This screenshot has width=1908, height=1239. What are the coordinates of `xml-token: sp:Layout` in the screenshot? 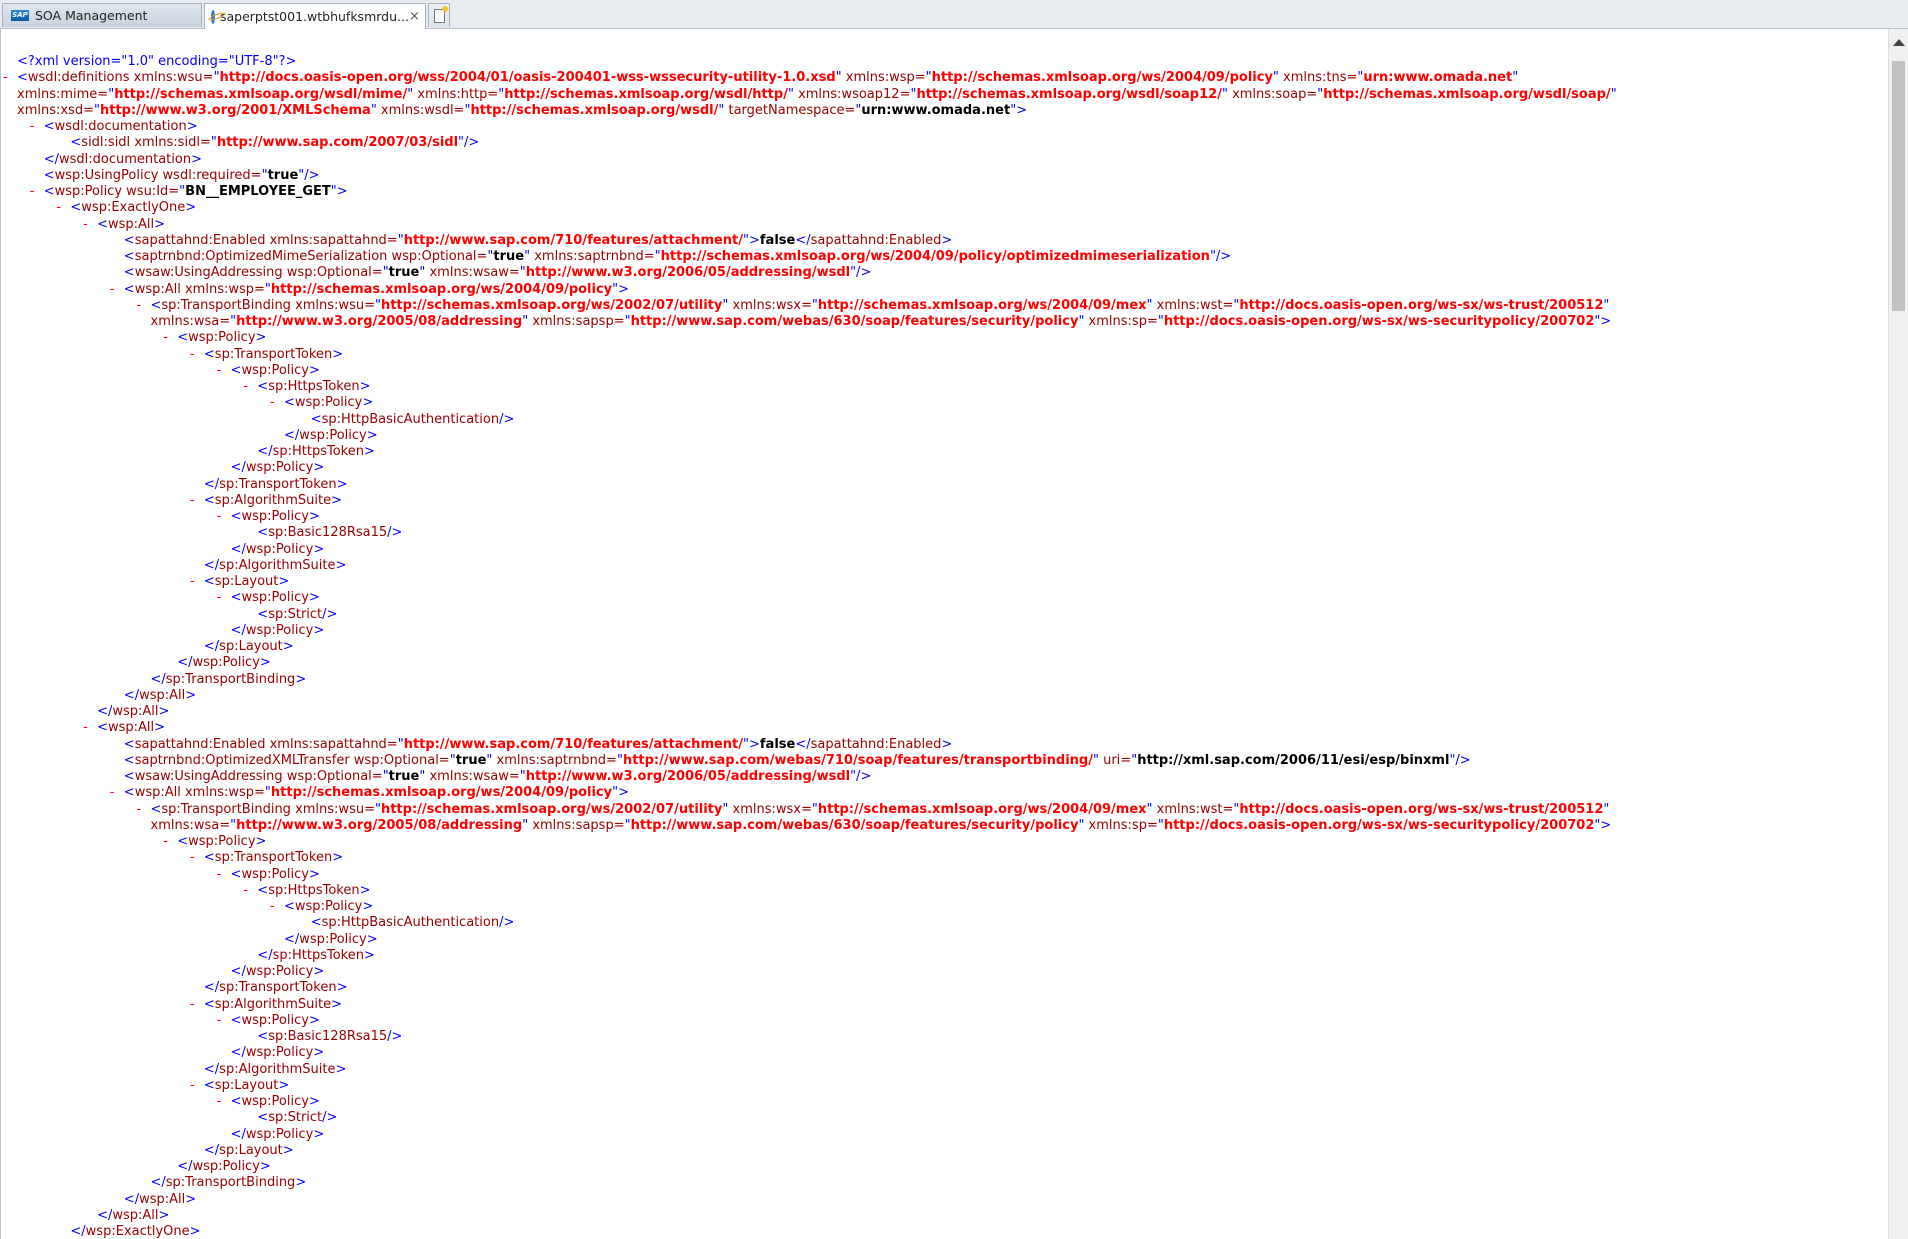 It's located at (251, 646).